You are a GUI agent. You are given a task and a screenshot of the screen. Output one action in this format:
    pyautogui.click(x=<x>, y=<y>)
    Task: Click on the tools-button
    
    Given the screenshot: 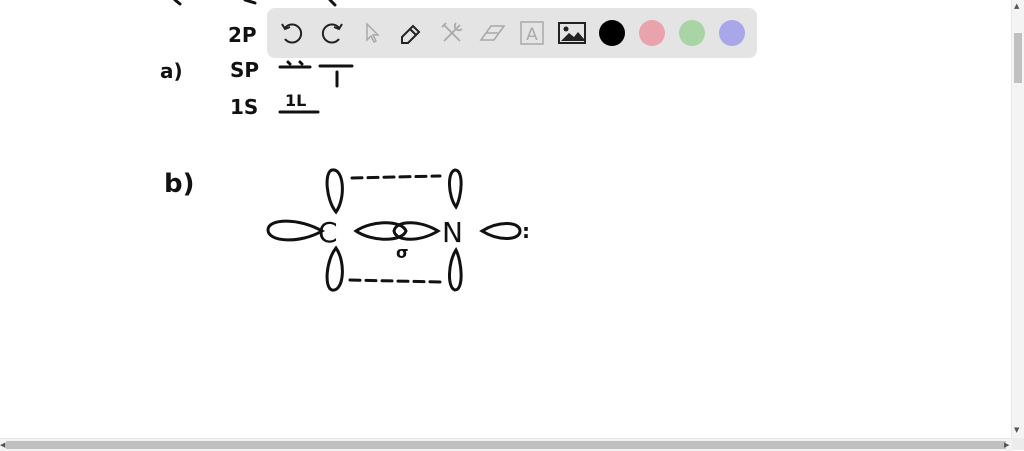 What is the action you would take?
    pyautogui.click(x=452, y=33)
    